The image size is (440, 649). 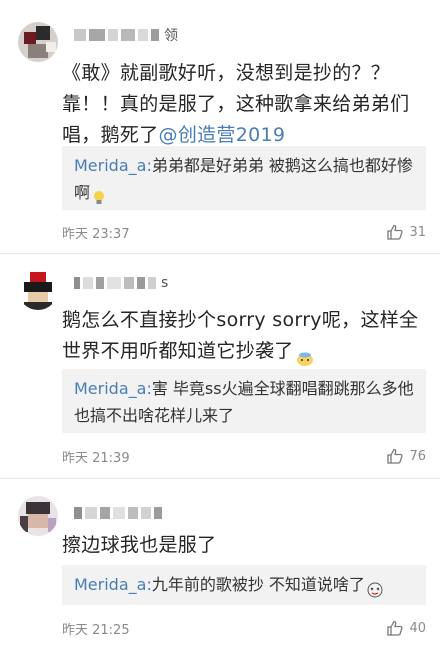 What do you see at coordinates (171, 36) in the screenshot?
I see `username-tail: 领` at bounding box center [171, 36].